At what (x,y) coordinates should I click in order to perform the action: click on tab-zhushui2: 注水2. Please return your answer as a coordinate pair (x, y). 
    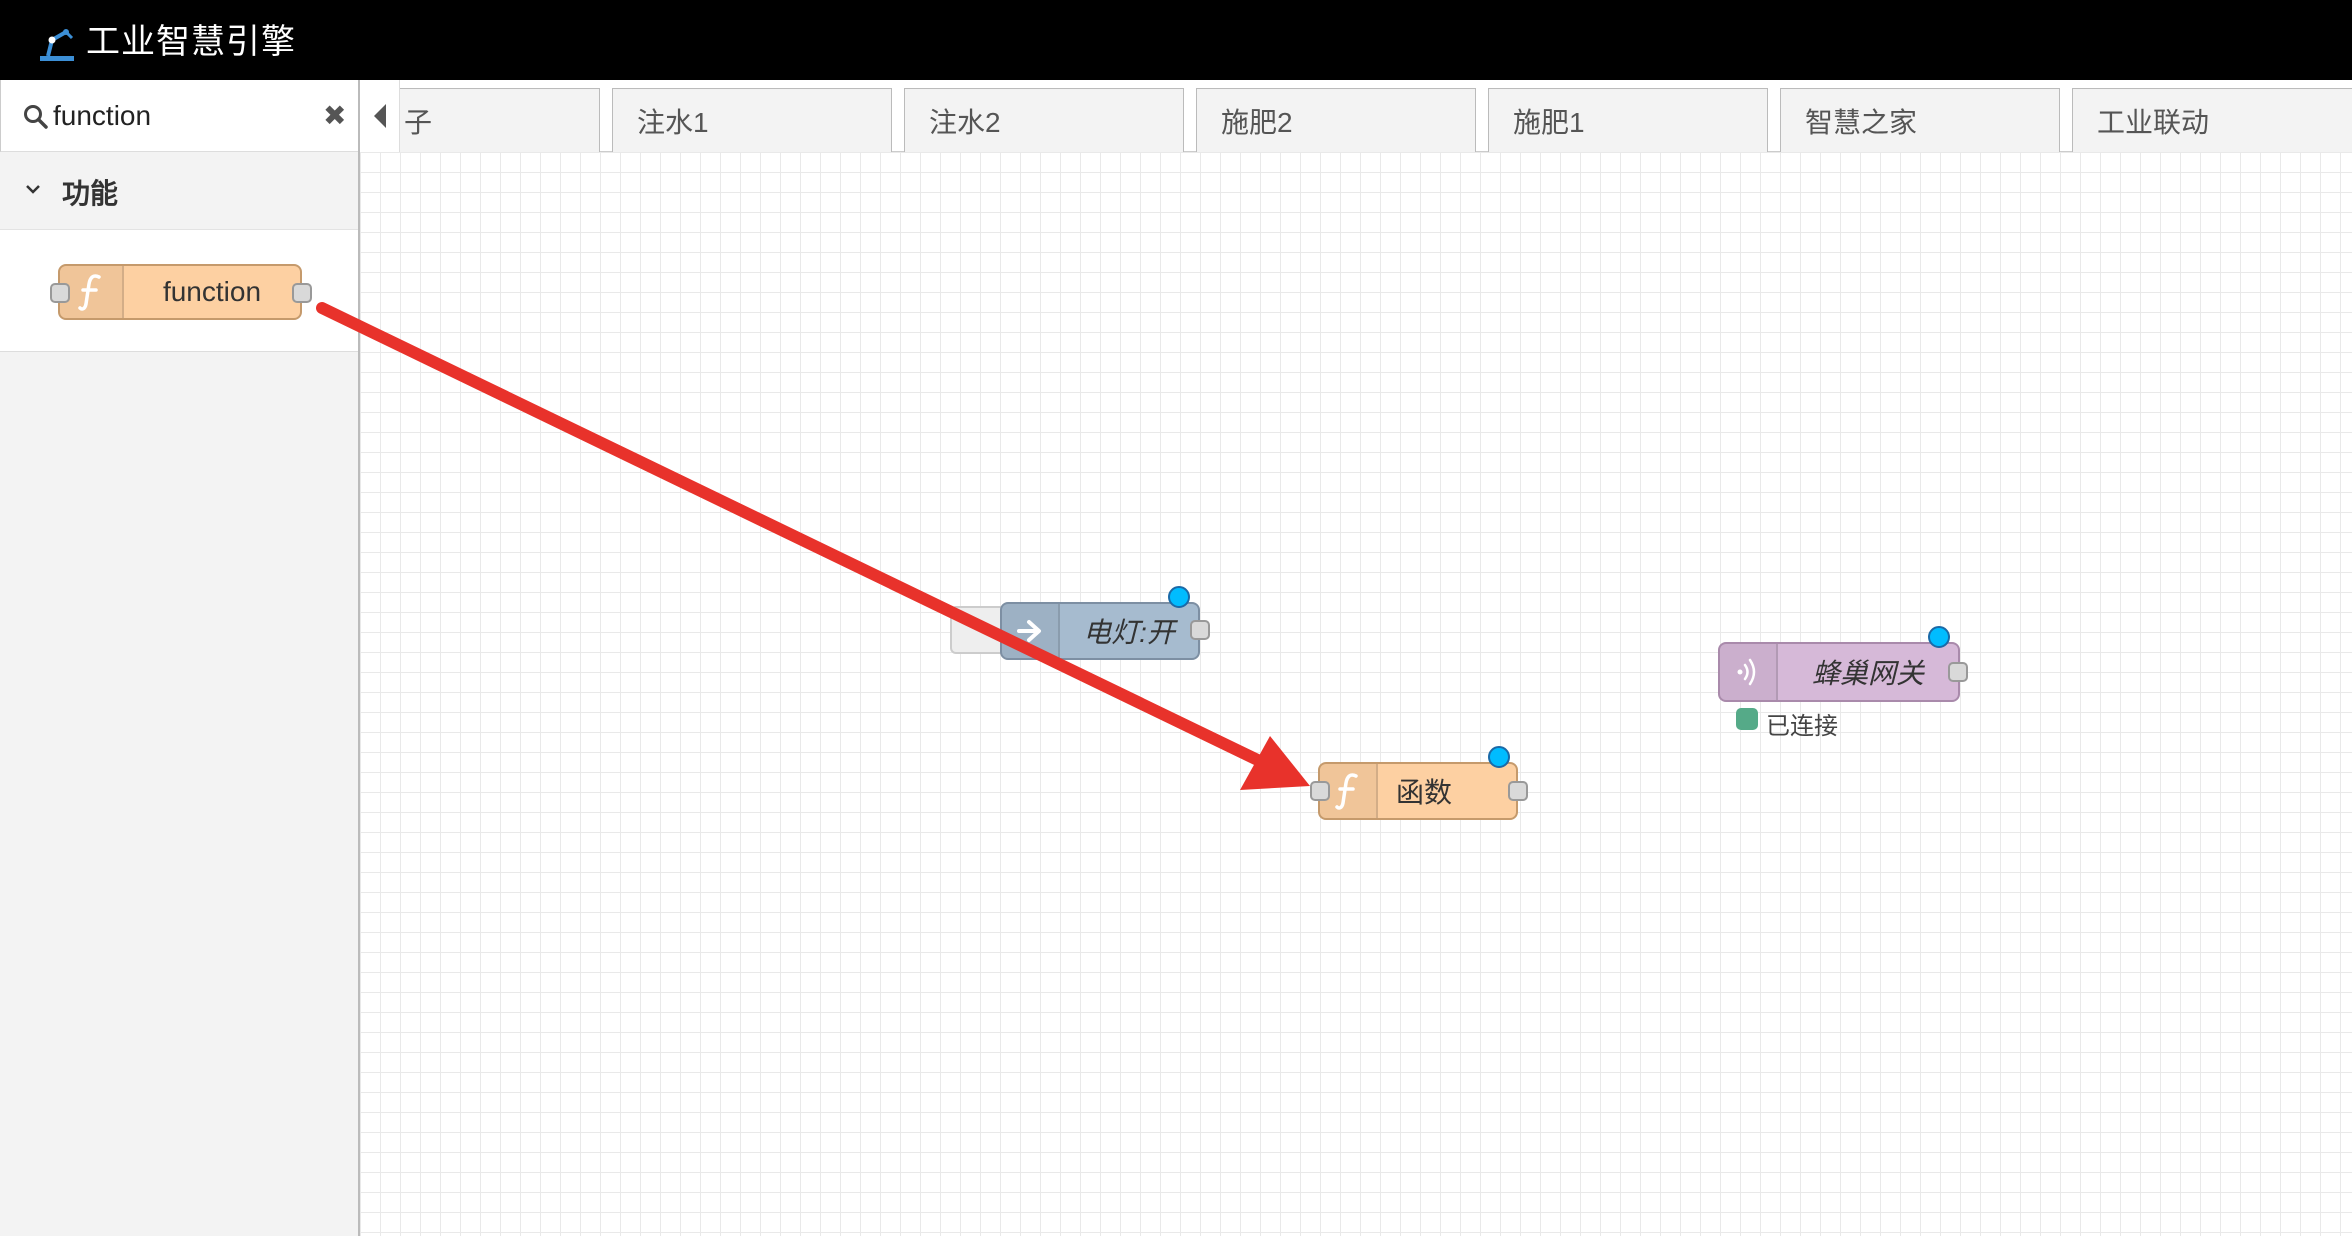
    Looking at the image, I should click on (1044, 120).